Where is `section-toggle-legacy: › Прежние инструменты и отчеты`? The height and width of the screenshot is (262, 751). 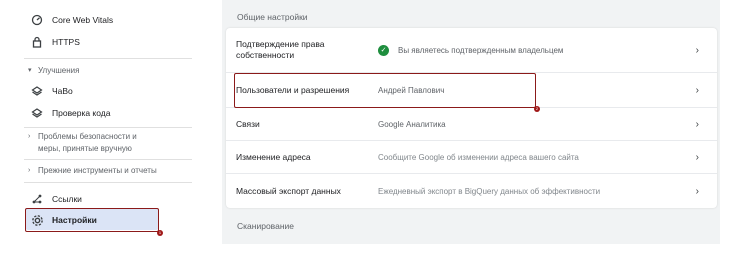 section-toggle-legacy: › Прежние инструменты и отчеты is located at coordinates (113, 171).